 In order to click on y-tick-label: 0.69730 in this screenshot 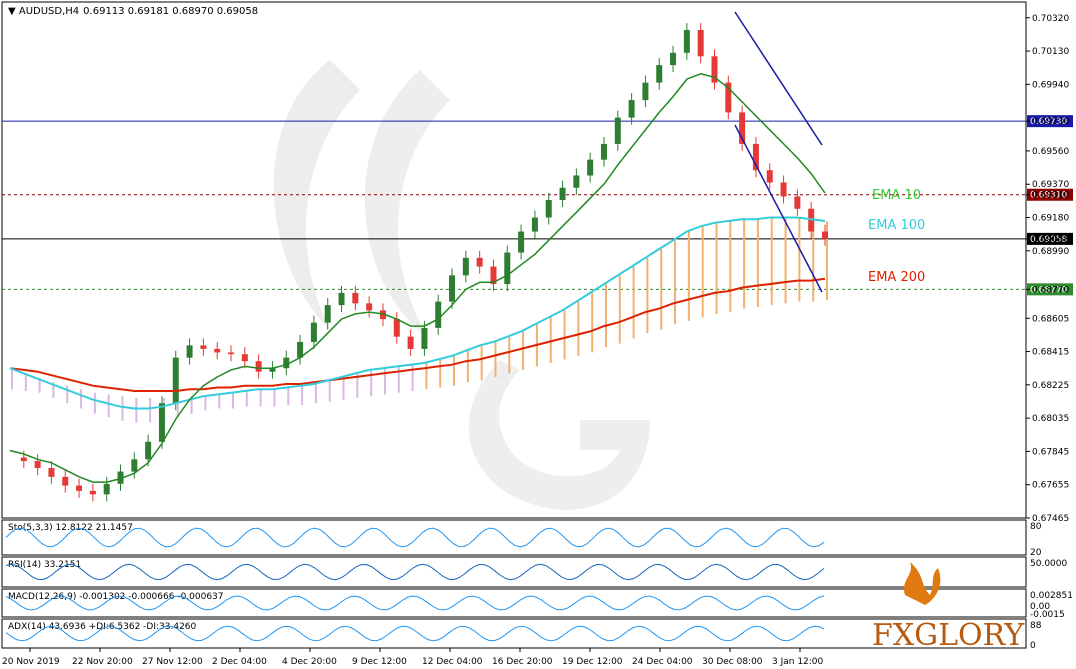, I will do `click(1050, 122)`.